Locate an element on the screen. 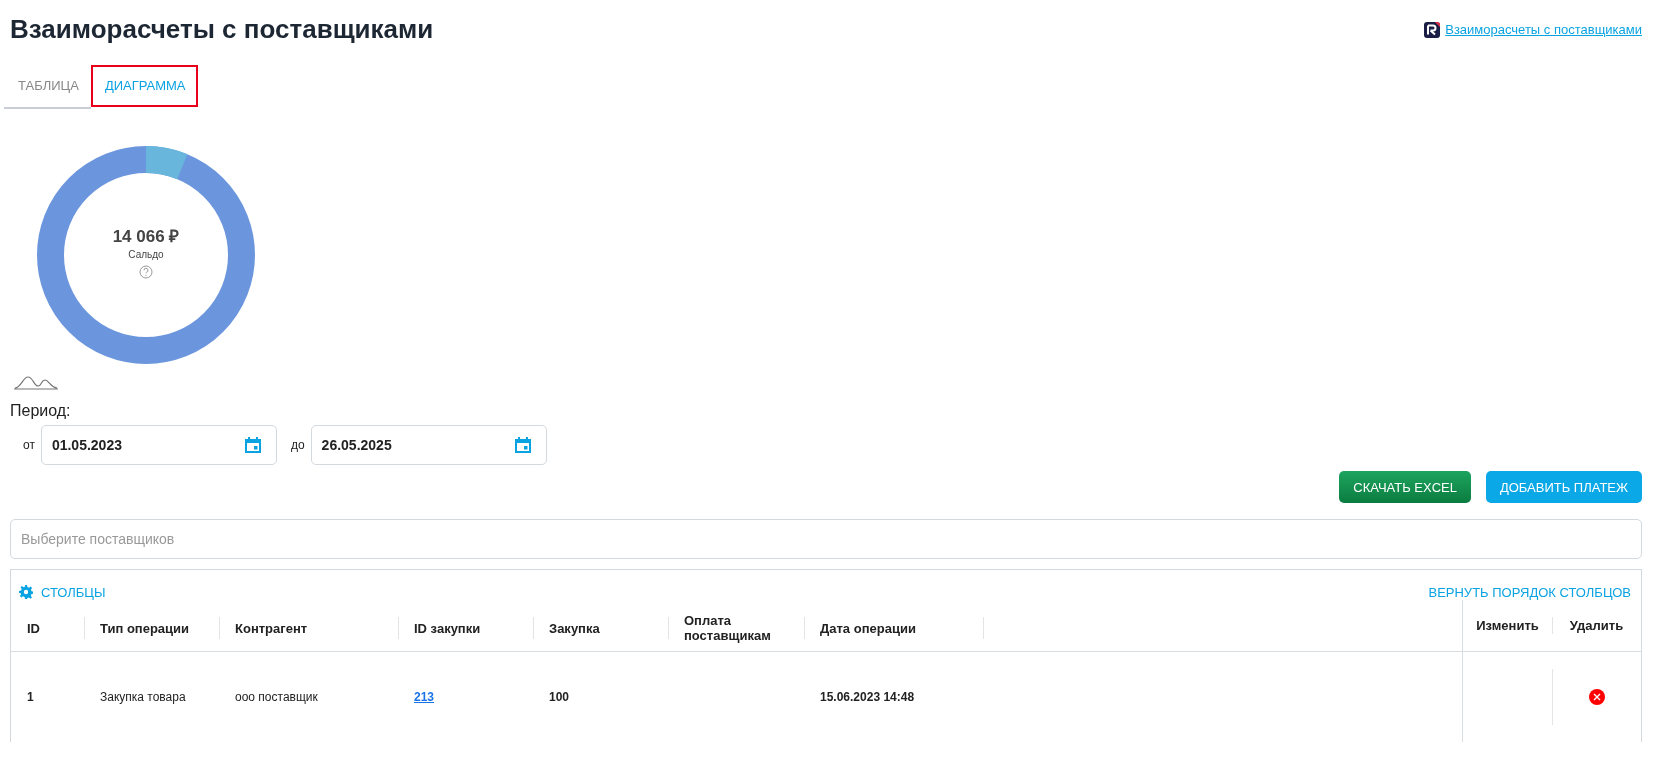  column-header: Дата операции is located at coordinates (868, 628).